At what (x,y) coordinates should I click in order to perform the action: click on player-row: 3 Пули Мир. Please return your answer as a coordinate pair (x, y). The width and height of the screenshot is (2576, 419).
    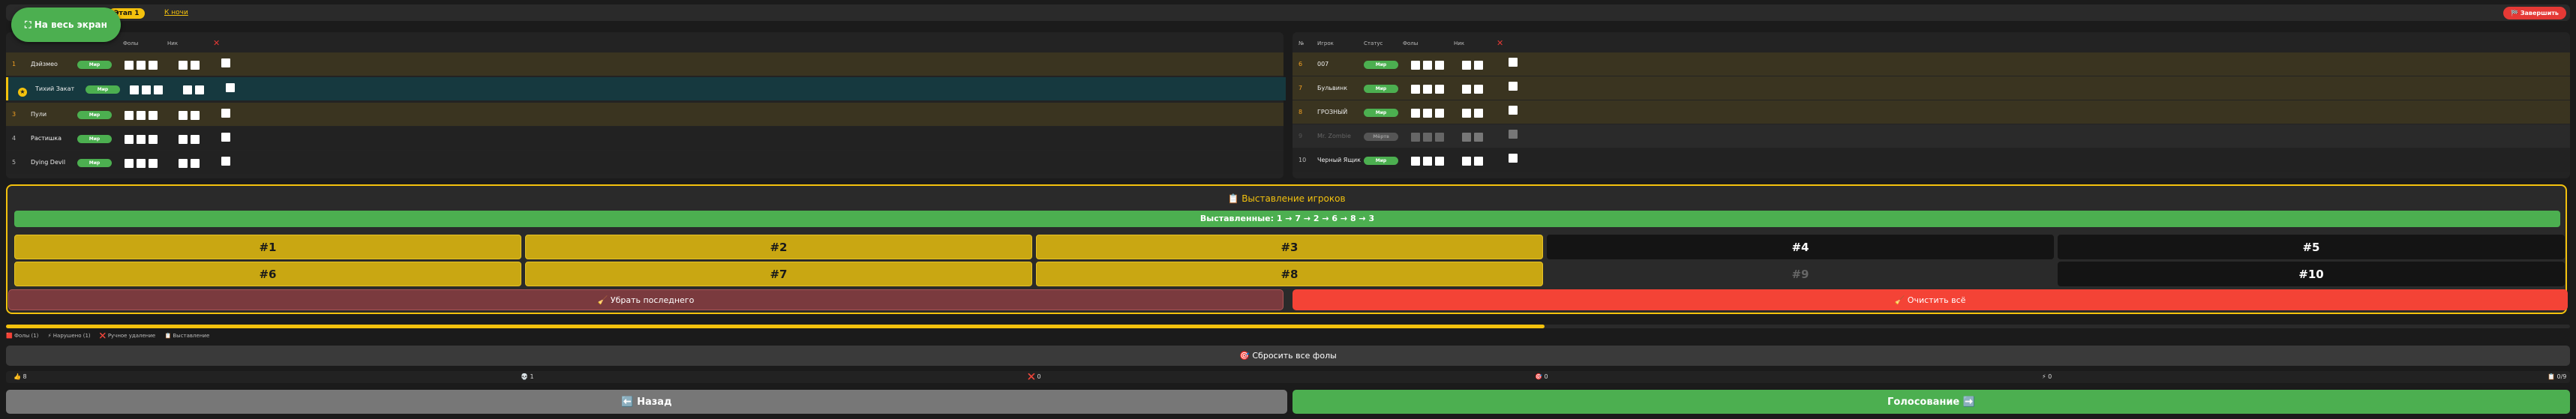
    Looking at the image, I should click on (644, 115).